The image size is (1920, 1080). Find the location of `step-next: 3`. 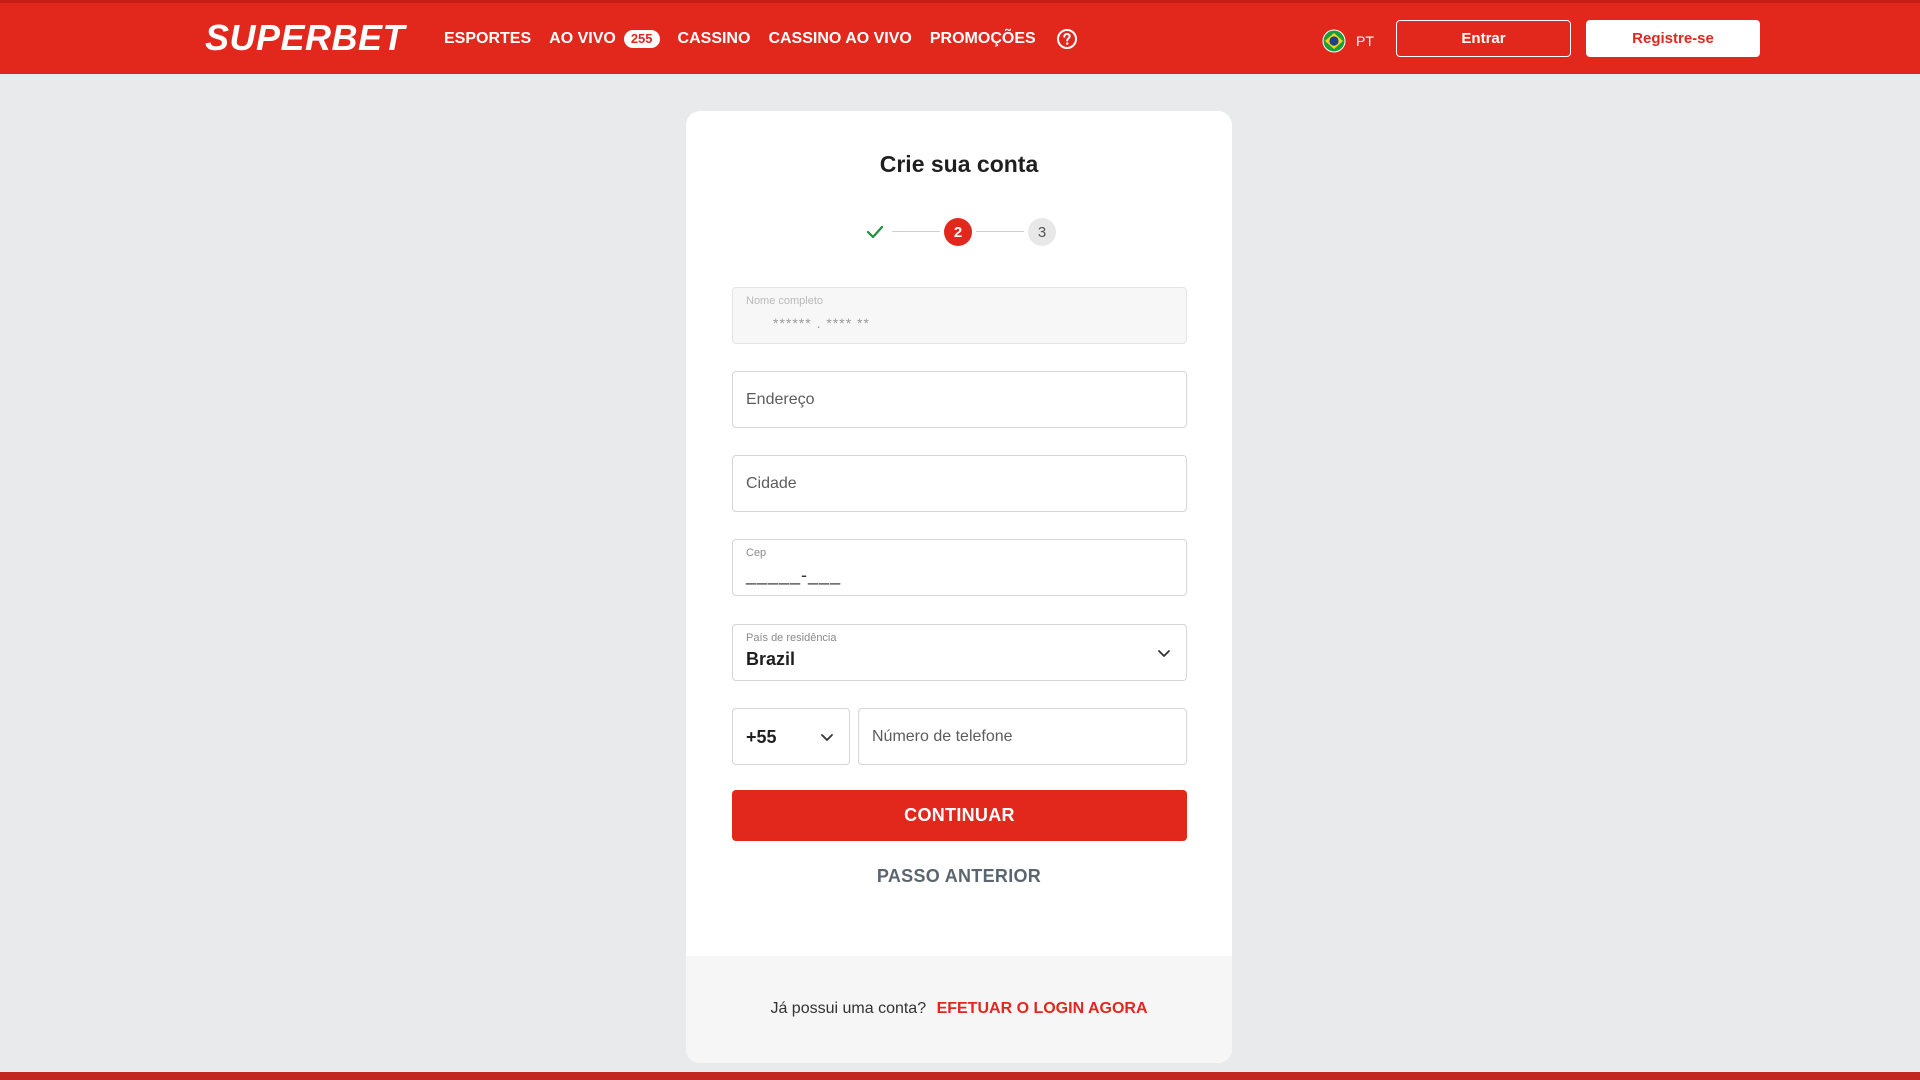

step-next: 3 is located at coordinates (1042, 232).